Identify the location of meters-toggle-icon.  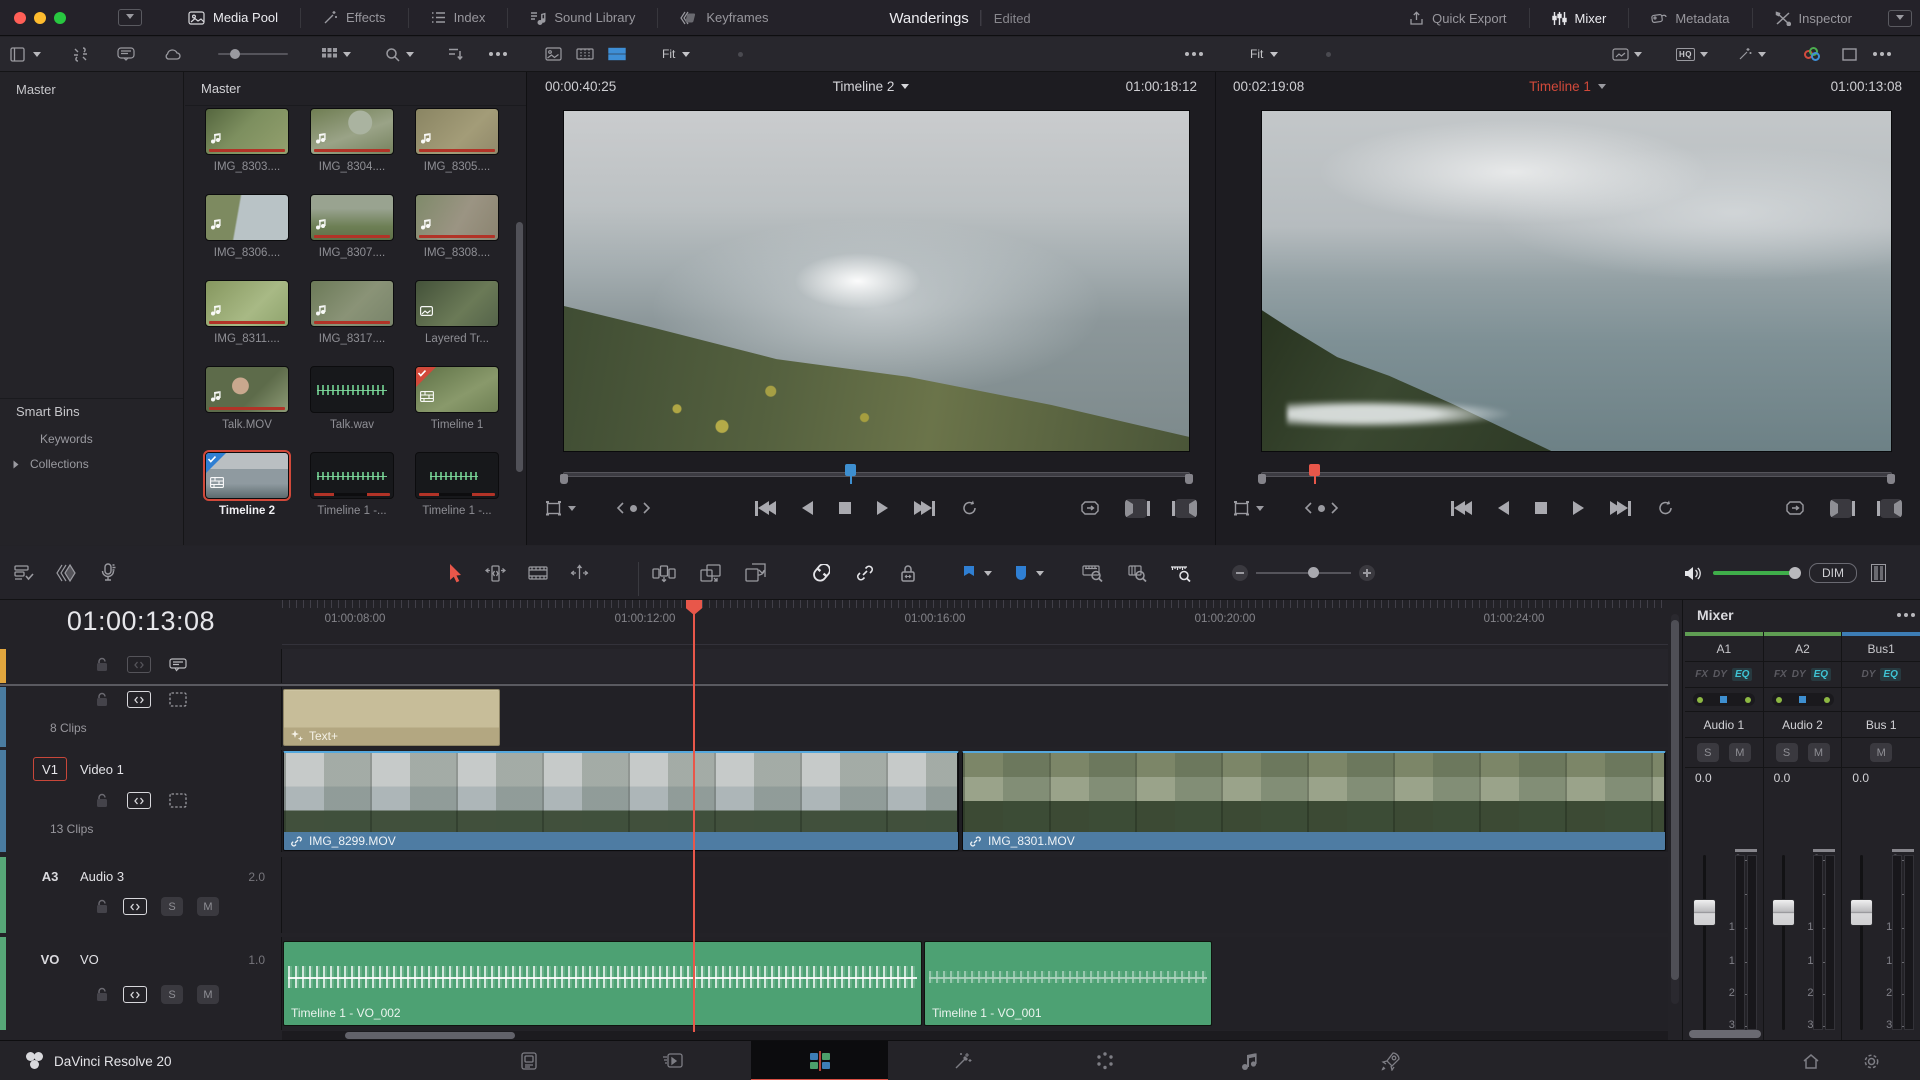
(1878, 573).